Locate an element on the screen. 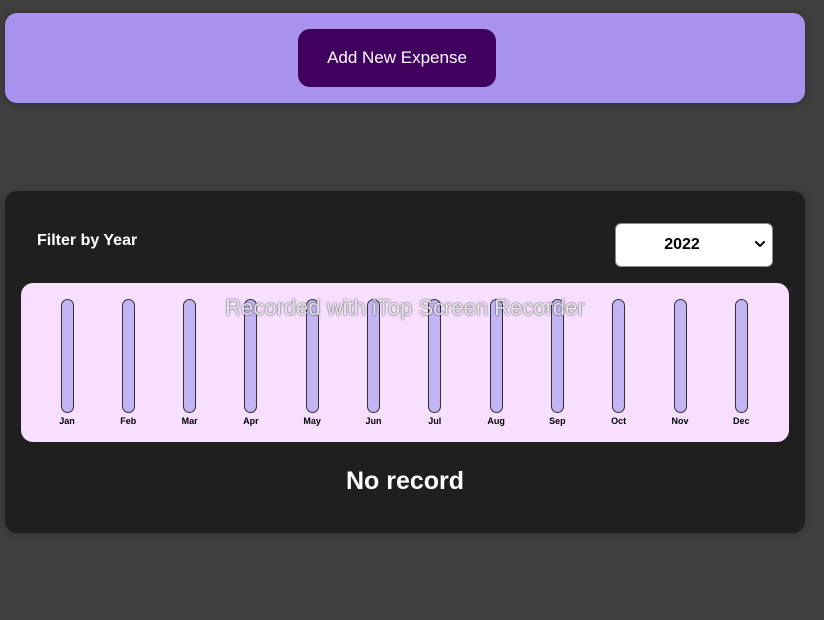 Image resolution: width=824 pixels, height=620 pixels. chart-bar-sep is located at coordinates (557, 356).